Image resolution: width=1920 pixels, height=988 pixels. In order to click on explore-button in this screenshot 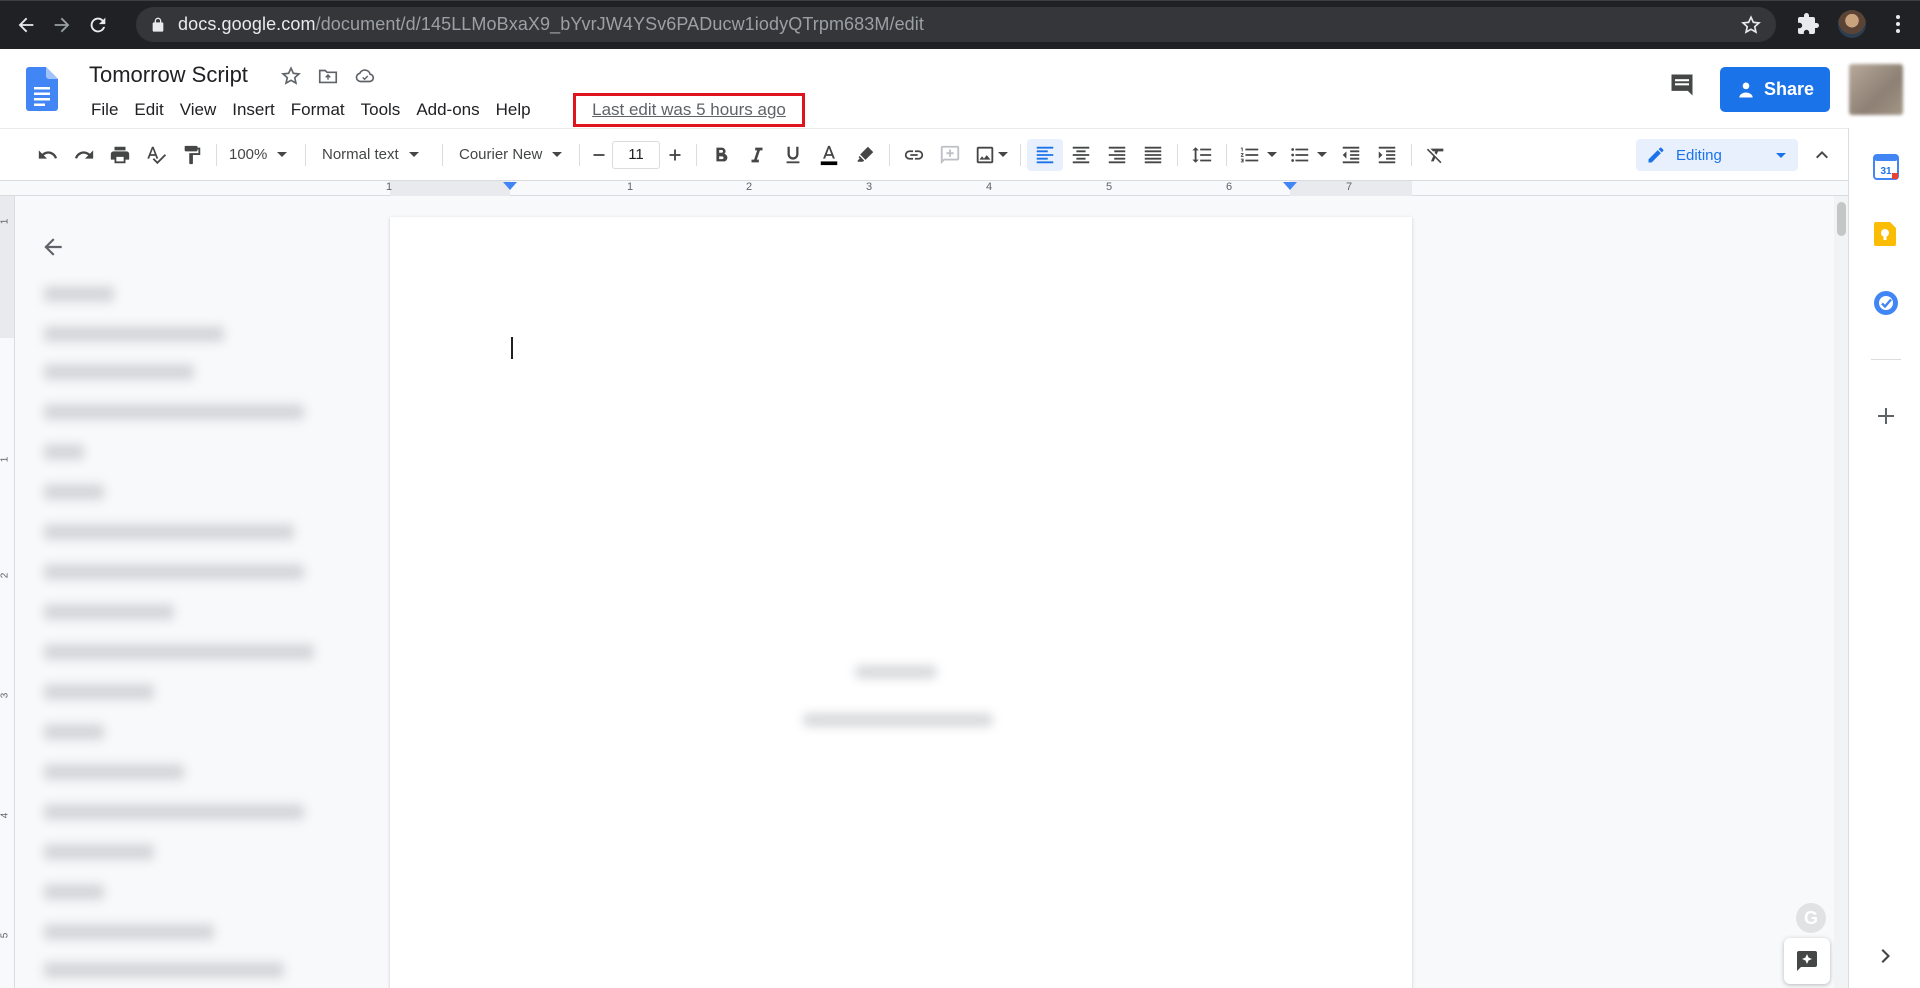, I will do `click(1807, 961)`.